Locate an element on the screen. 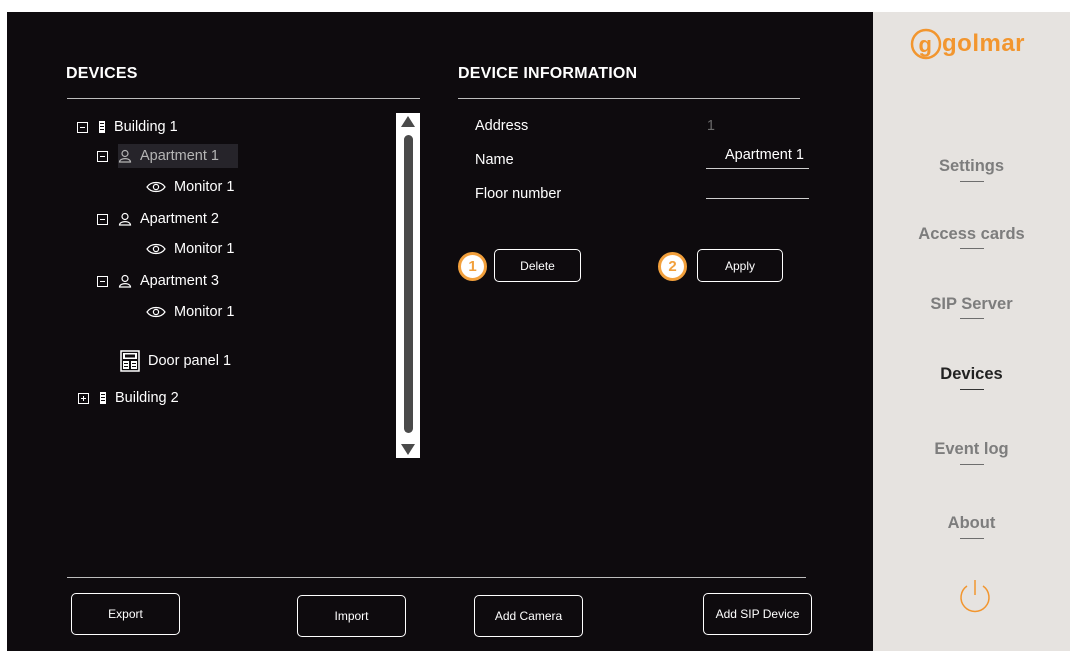  scroll-down-arrow-icon is located at coordinates (408, 449).